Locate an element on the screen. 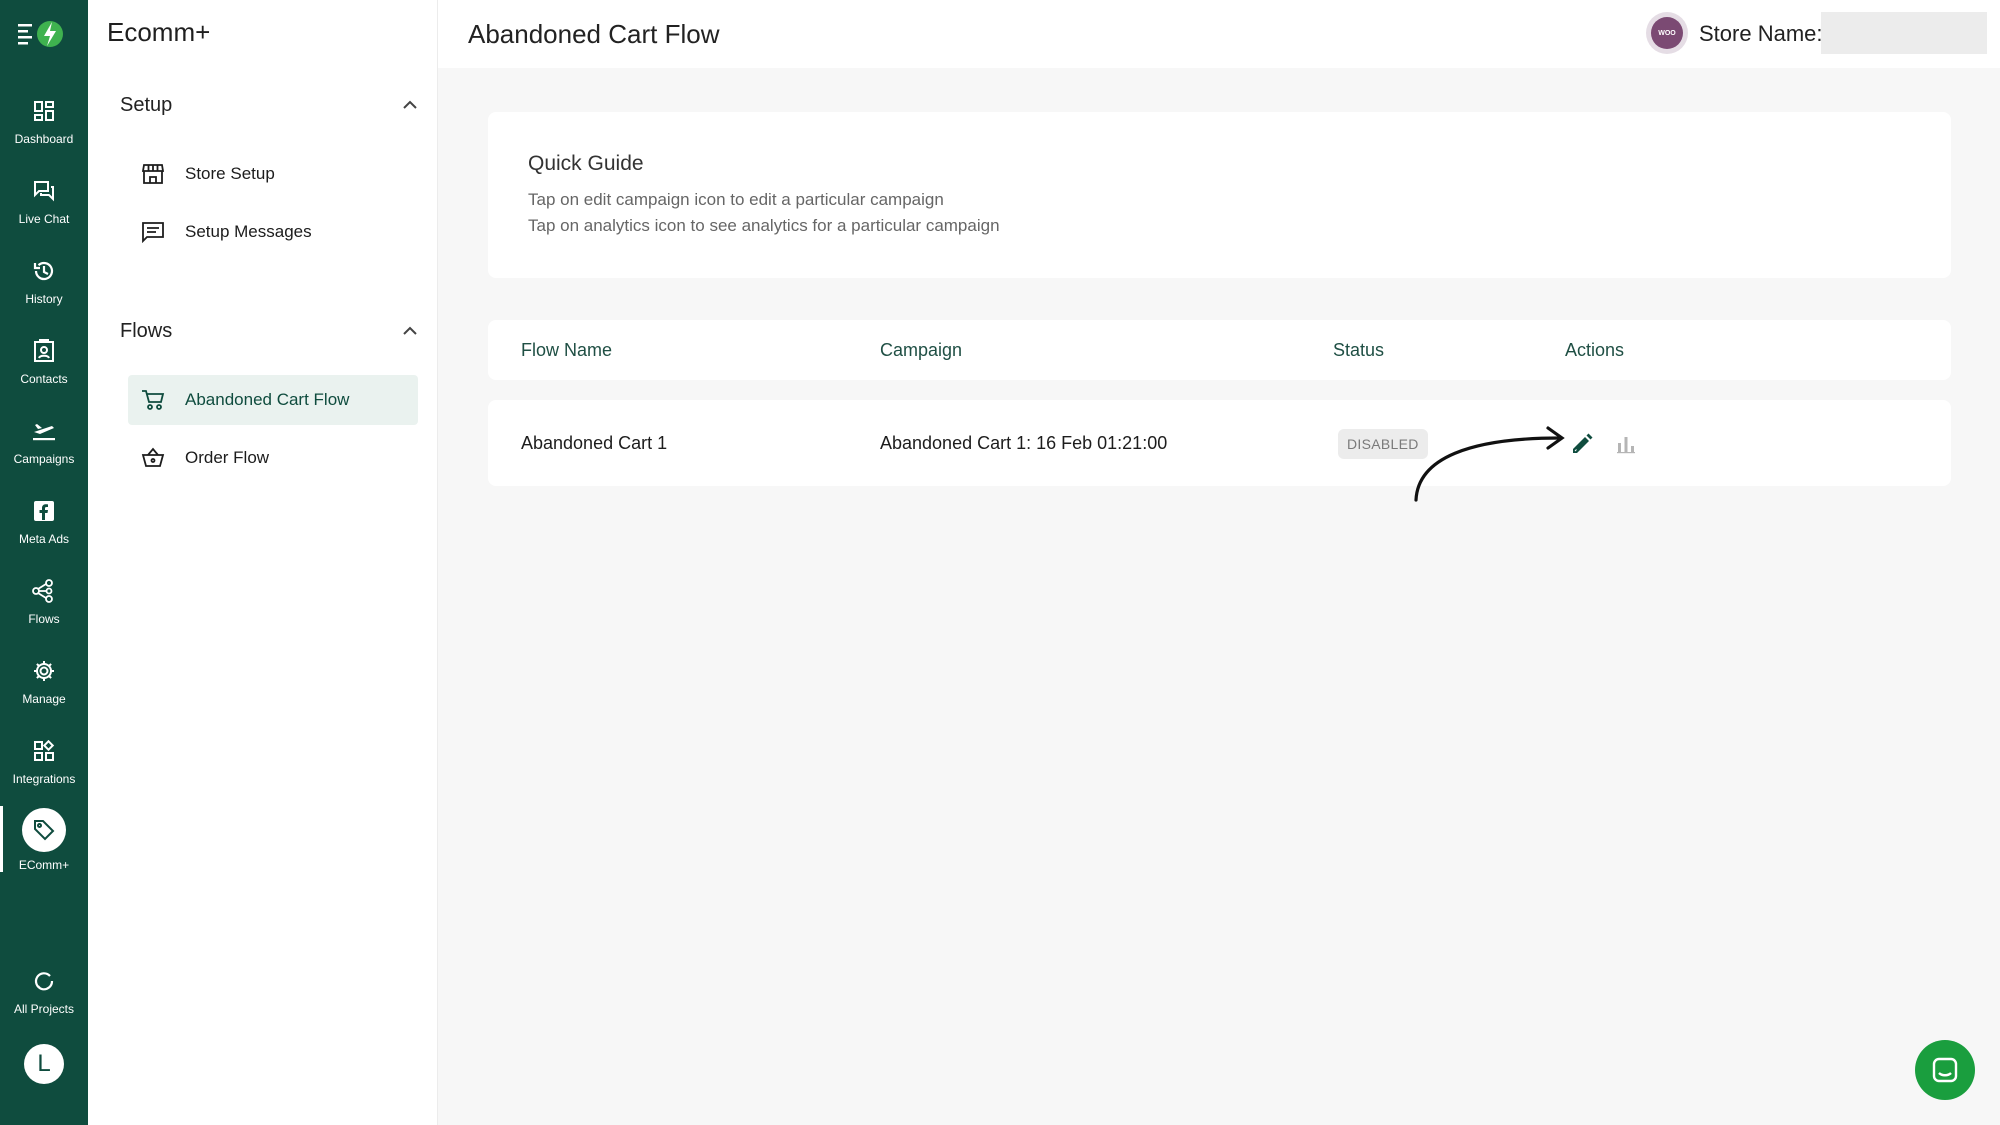 The width and height of the screenshot is (2000, 1125). rail-item-flows: Flows is located at coordinates (44, 613).